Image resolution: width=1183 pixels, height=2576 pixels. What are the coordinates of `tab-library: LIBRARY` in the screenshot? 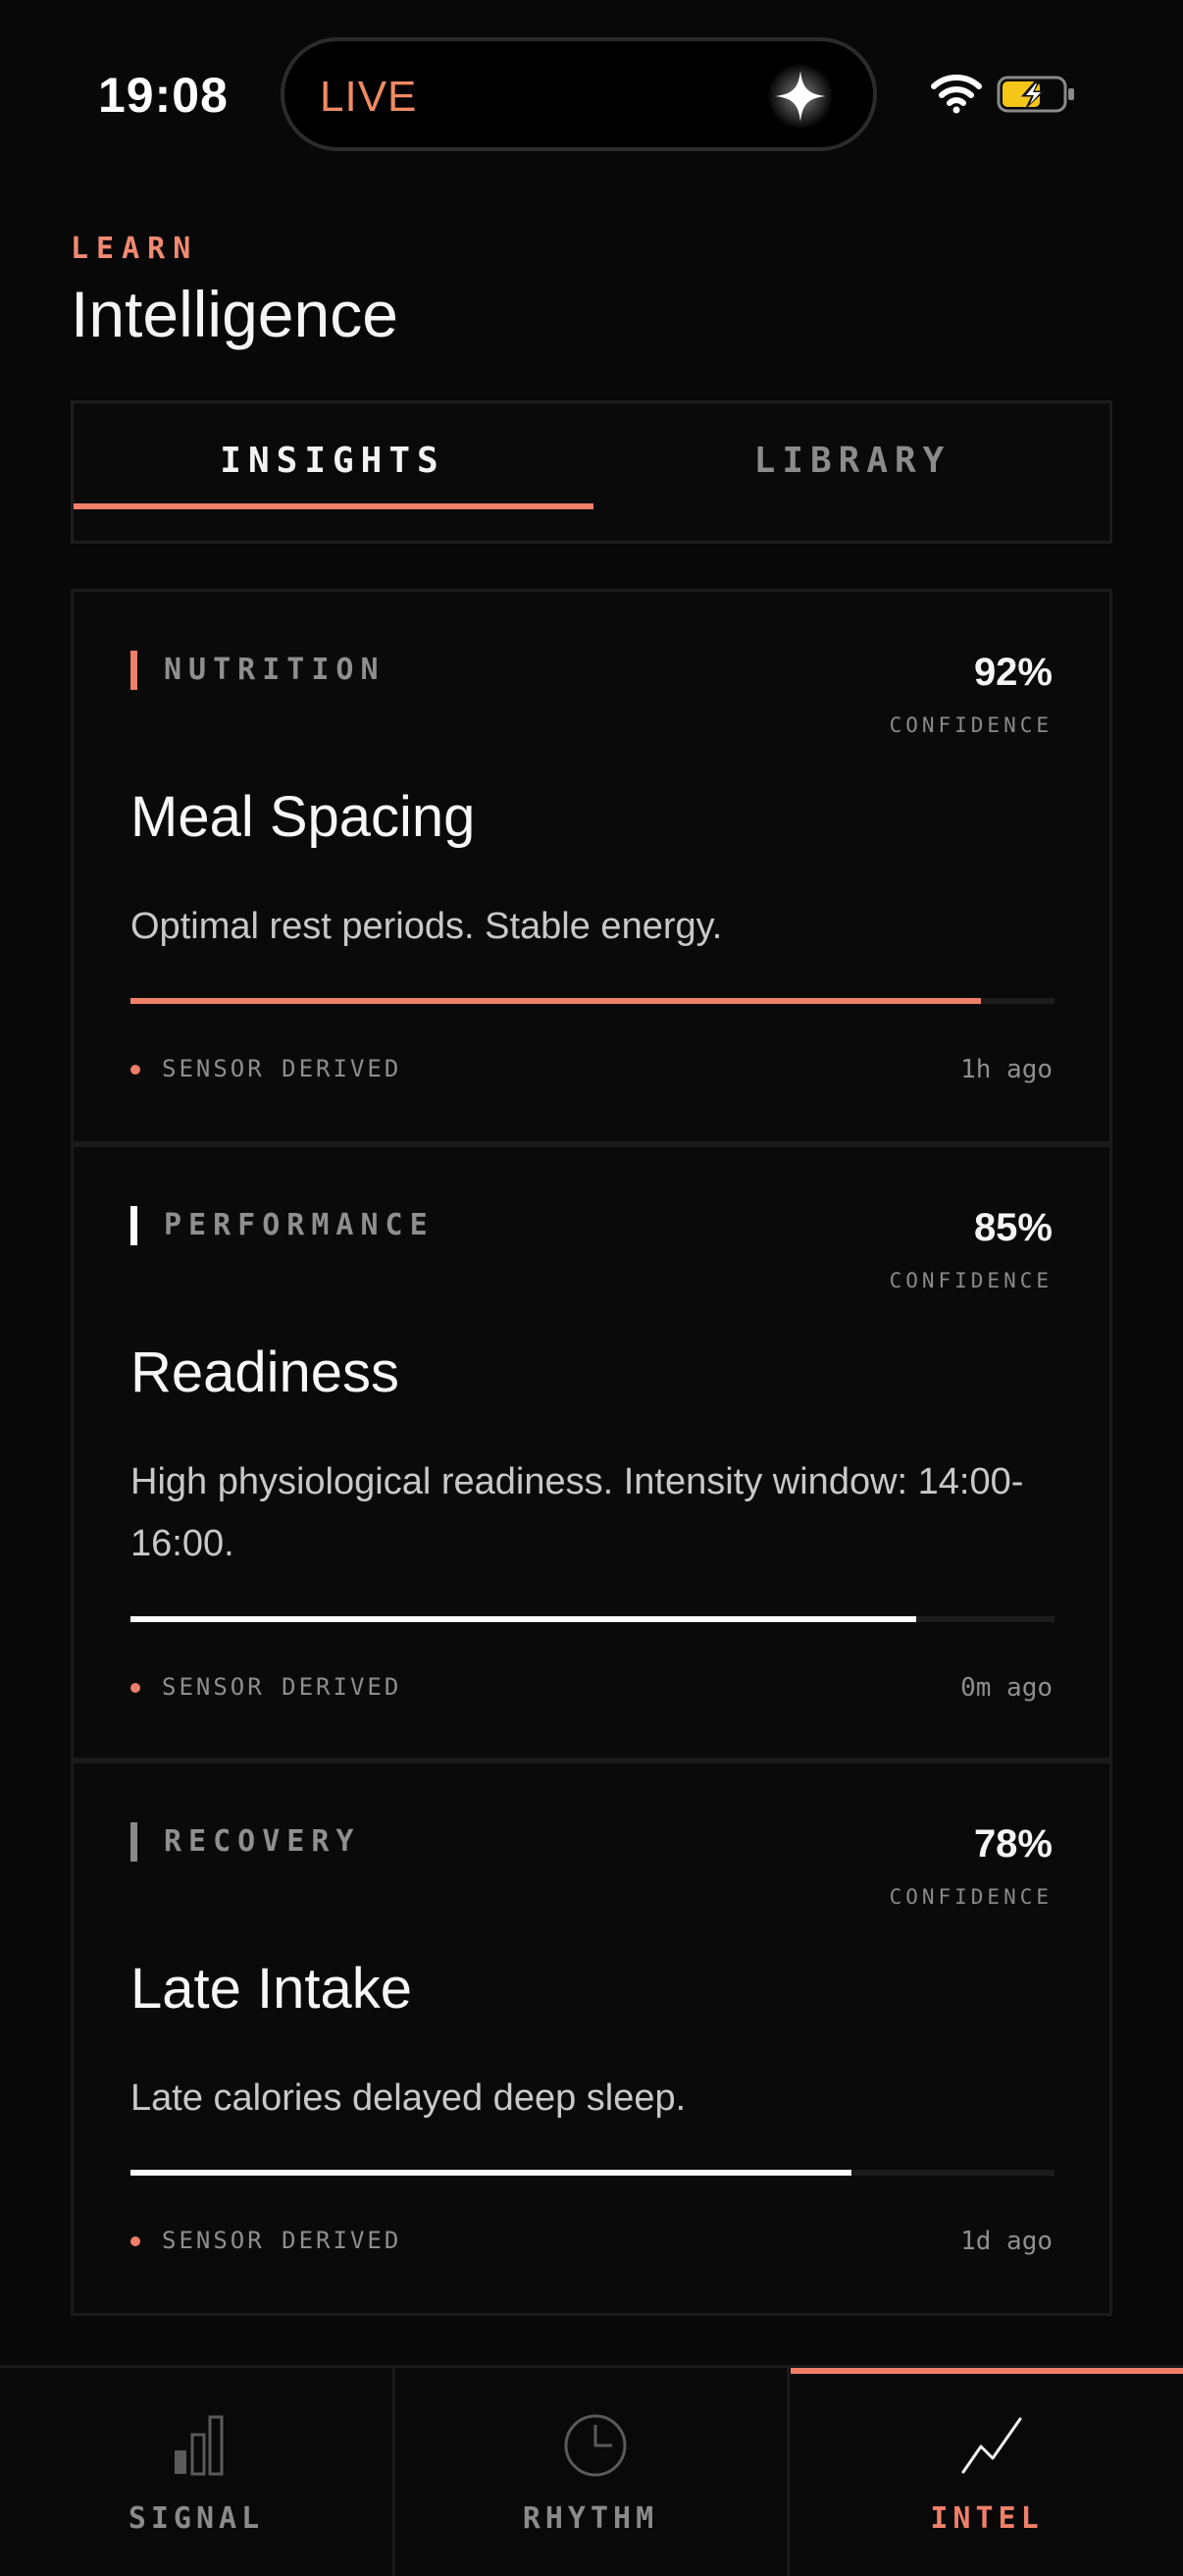 It's located at (852, 472).